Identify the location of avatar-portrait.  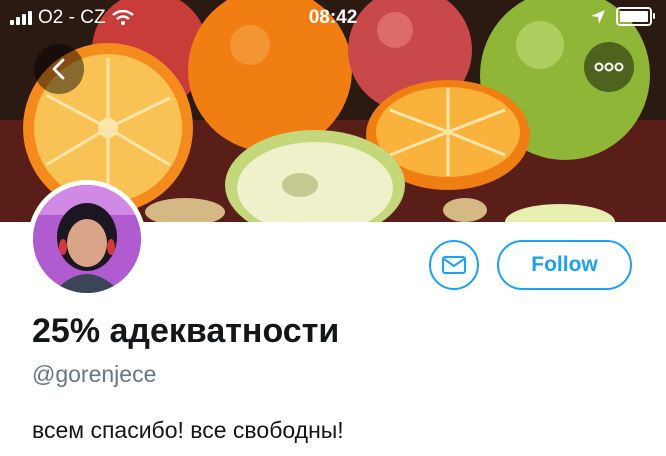
(87, 239).